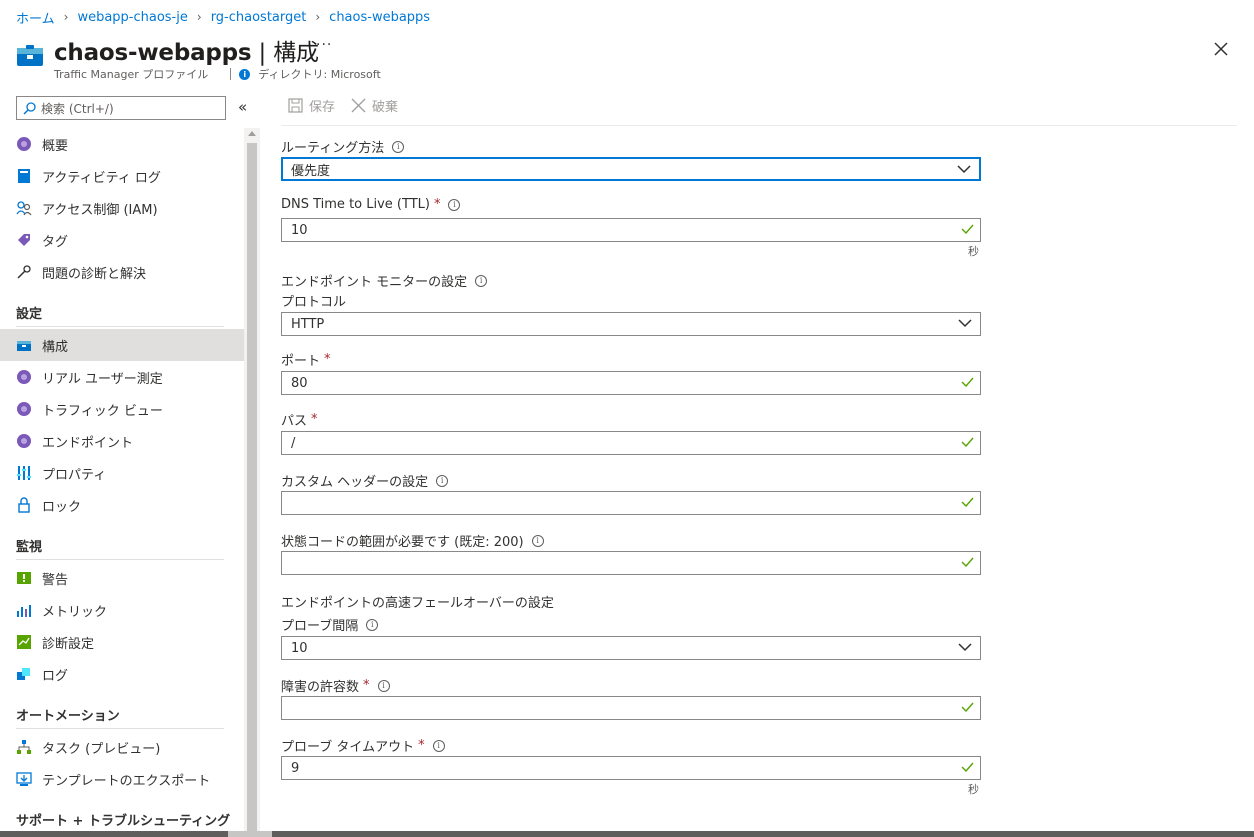 This screenshot has height=837, width=1254. I want to click on sidebar-scrollbar, so click(252, 482).